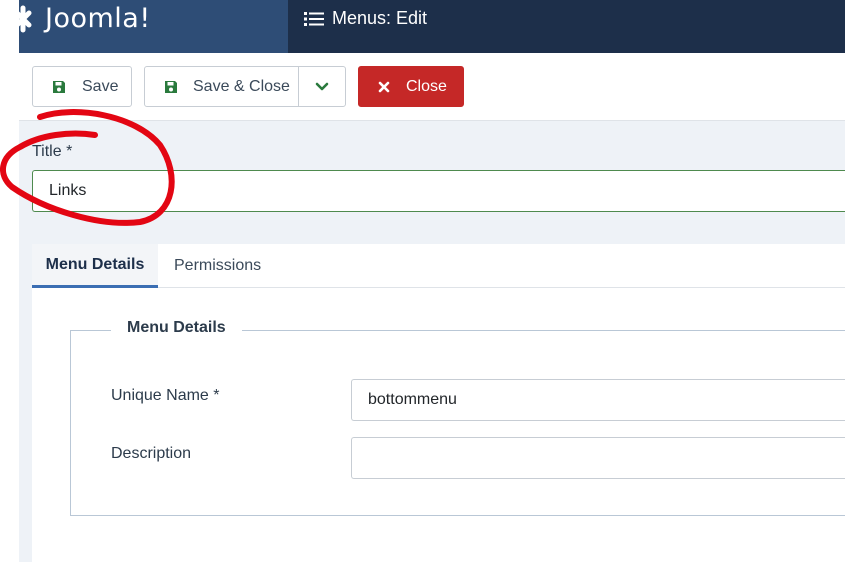 Image resolution: width=845 pixels, height=562 pixels. Describe the element at coordinates (380, 18) in the screenshot. I see `page-title-text: Menus: Edit` at that location.